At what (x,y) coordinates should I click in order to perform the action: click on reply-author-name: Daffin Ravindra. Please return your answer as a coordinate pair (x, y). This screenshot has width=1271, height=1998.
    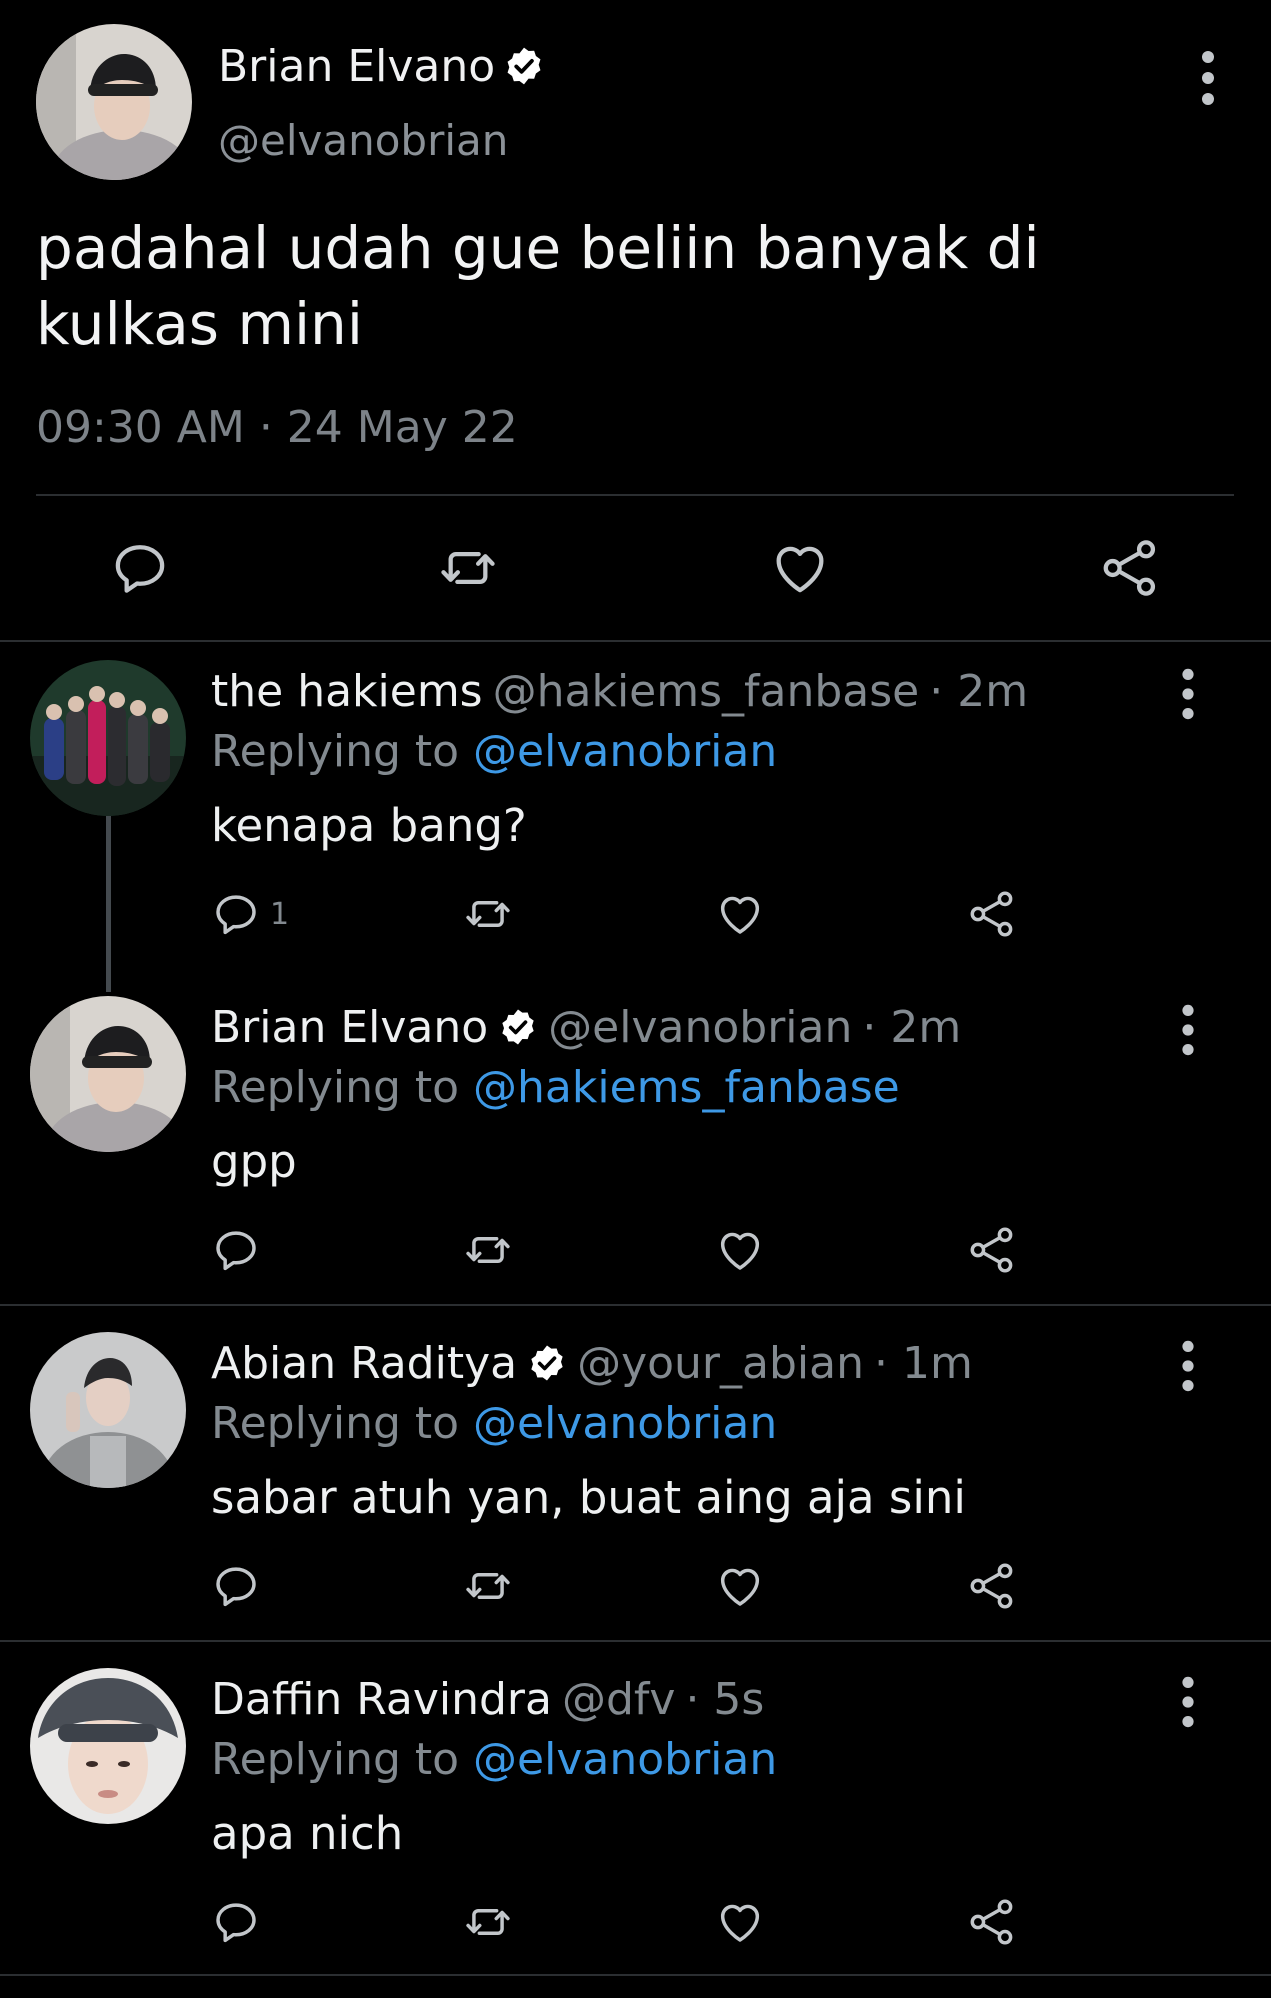
    Looking at the image, I should click on (381, 1699).